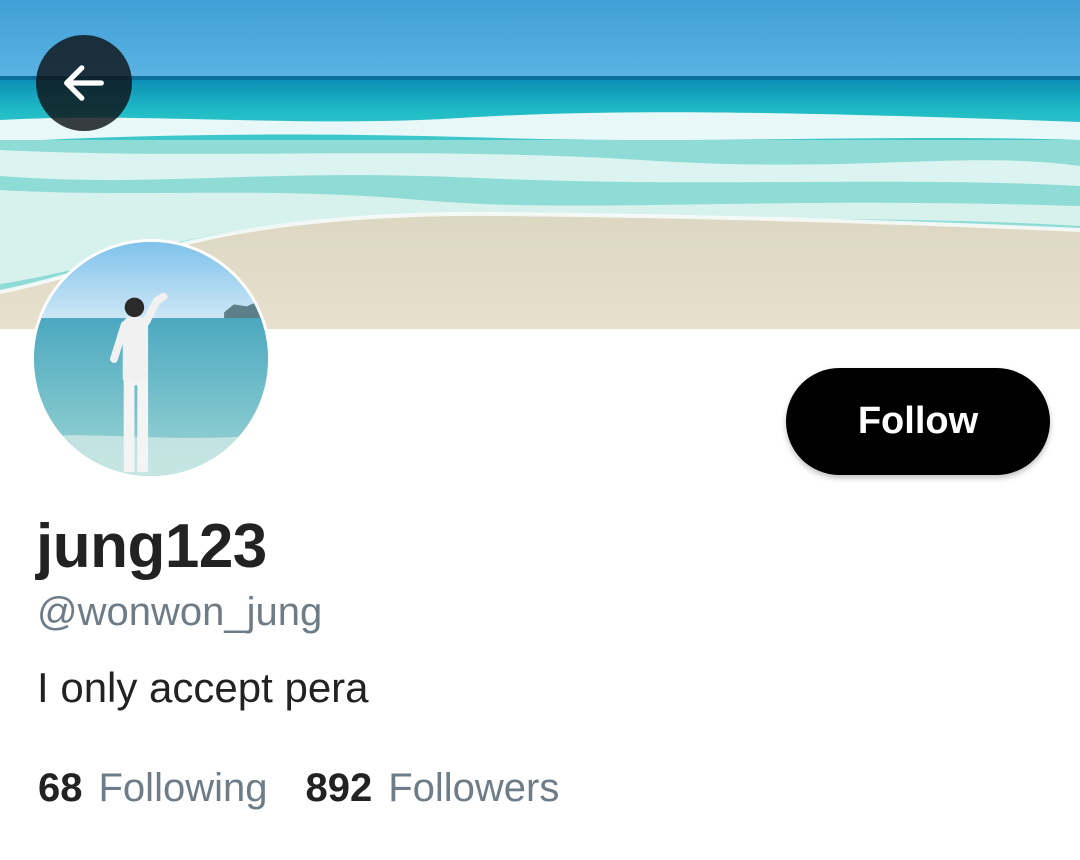  I want to click on following-stat: 68 Following, so click(152, 788).